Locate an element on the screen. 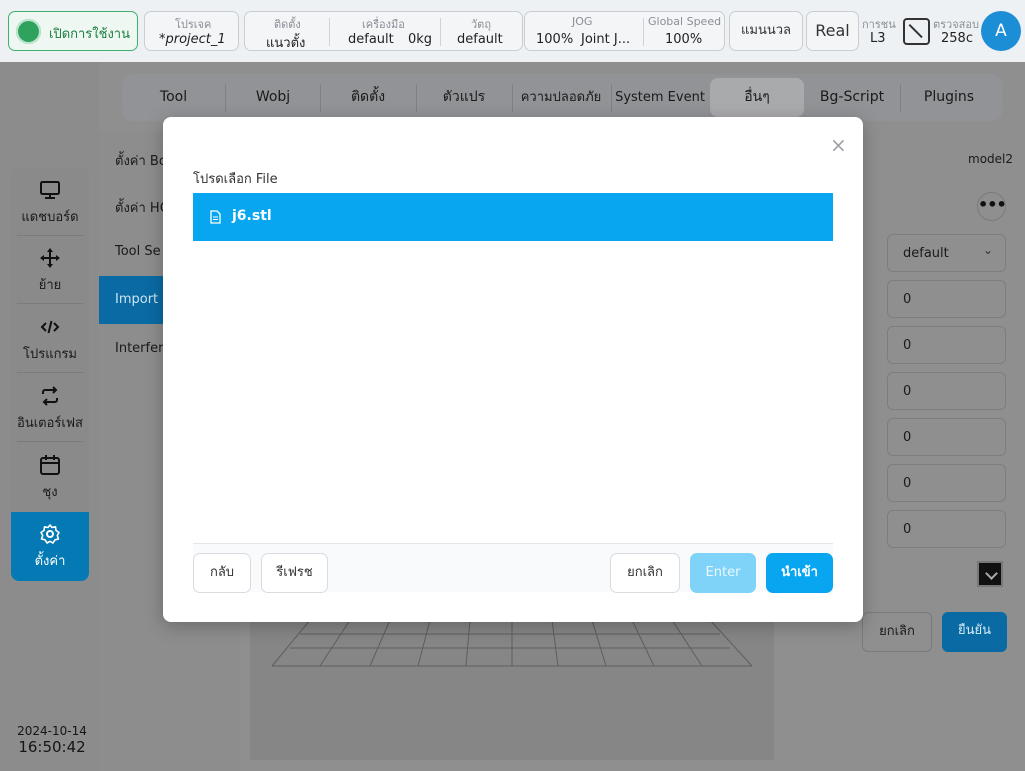 The height and width of the screenshot is (771, 1025). sidebar-item-label: โปรแกรม is located at coordinates (50, 354).